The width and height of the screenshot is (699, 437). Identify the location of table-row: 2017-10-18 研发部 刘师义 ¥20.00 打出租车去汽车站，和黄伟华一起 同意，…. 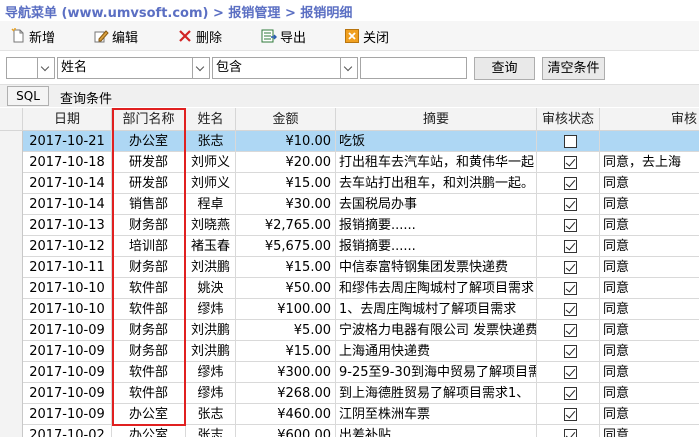
(349, 162).